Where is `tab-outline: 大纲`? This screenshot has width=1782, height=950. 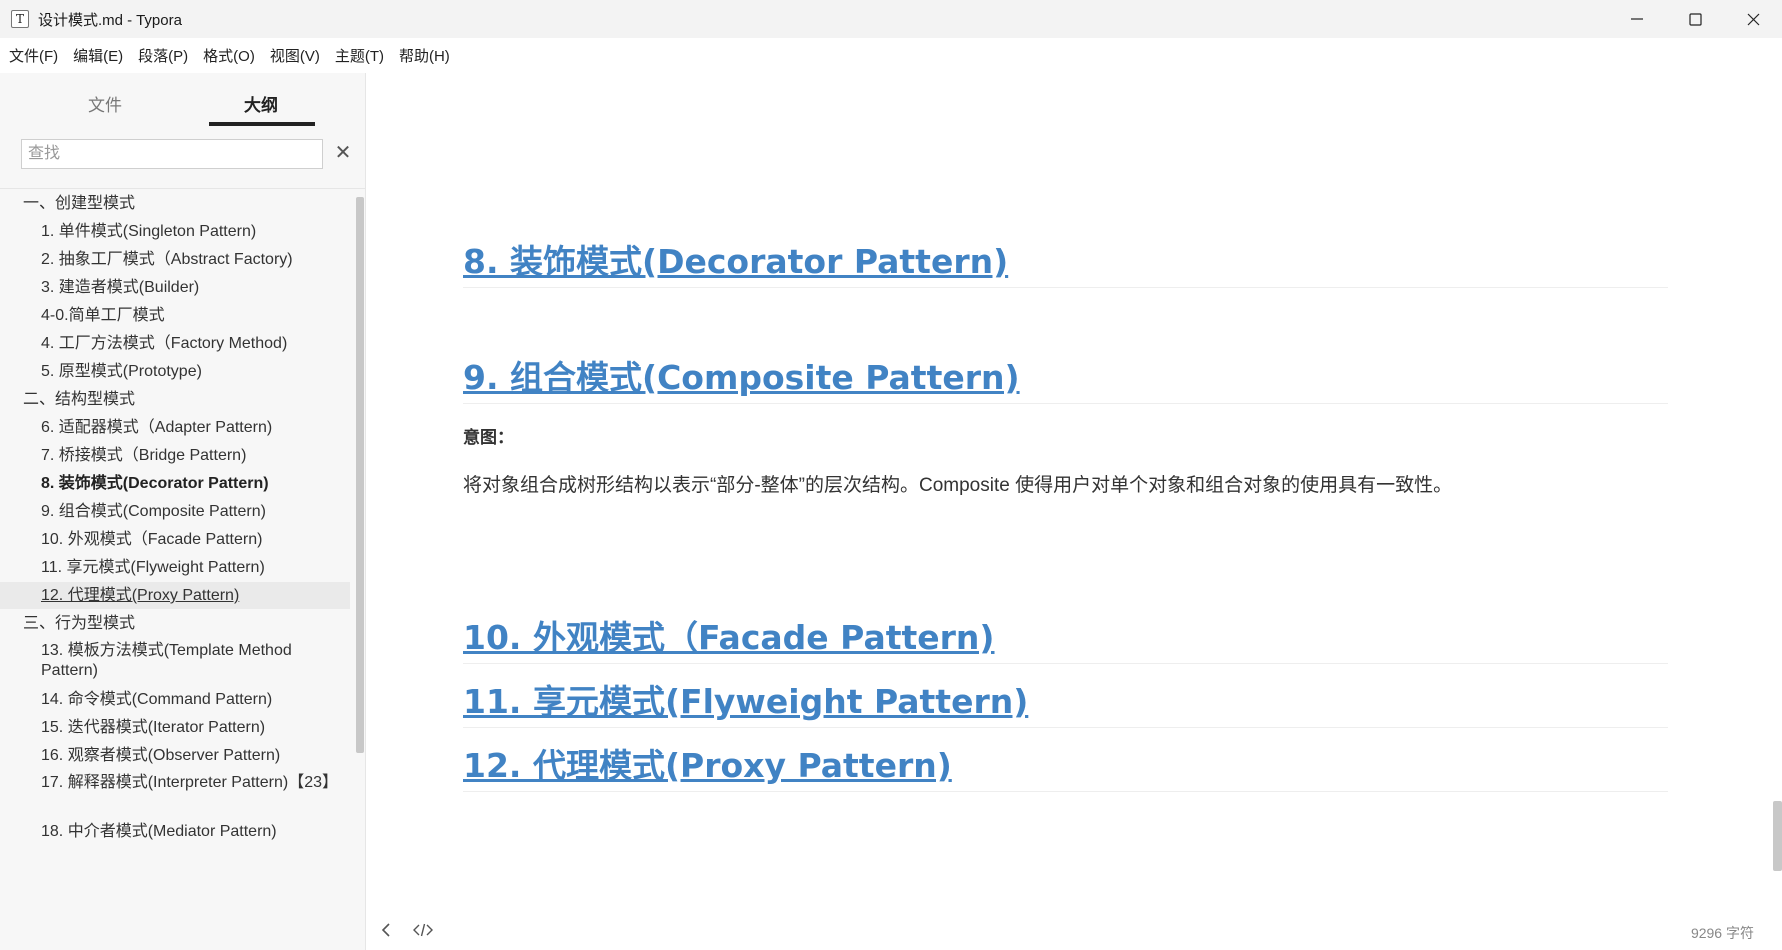 tab-outline: 大纲 is located at coordinates (261, 103).